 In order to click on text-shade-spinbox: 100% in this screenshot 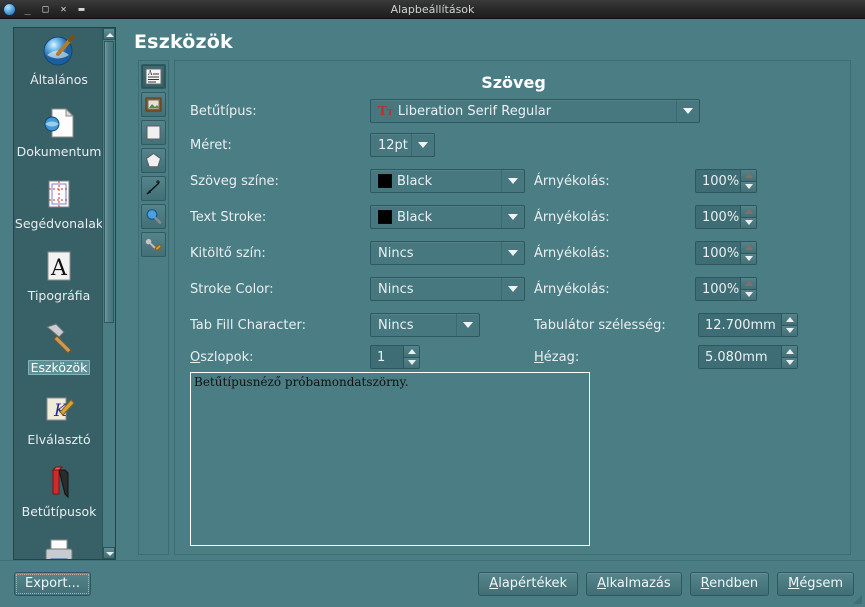, I will do `click(726, 181)`.